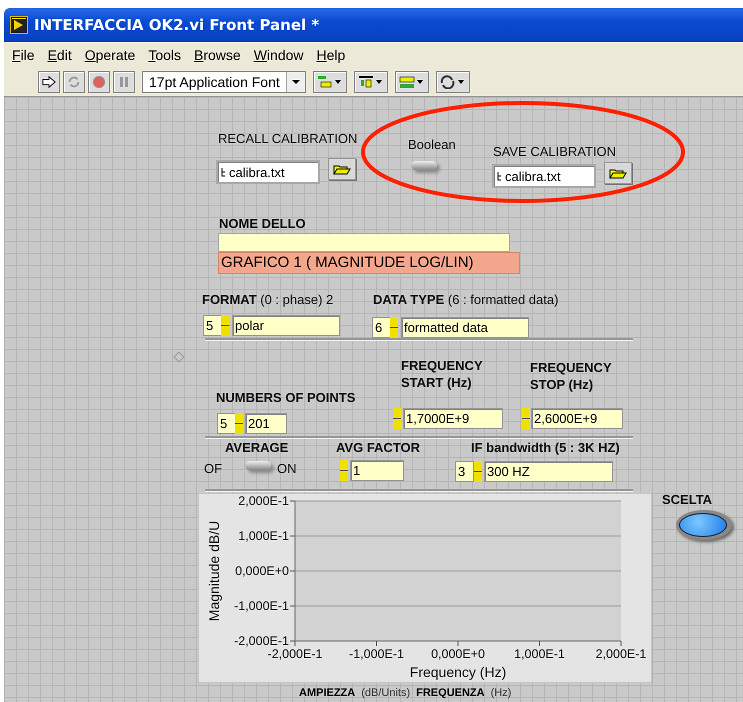 This screenshot has width=743, height=702. Describe the element at coordinates (164, 55) in the screenshot. I see `menu-item: Tools` at that location.